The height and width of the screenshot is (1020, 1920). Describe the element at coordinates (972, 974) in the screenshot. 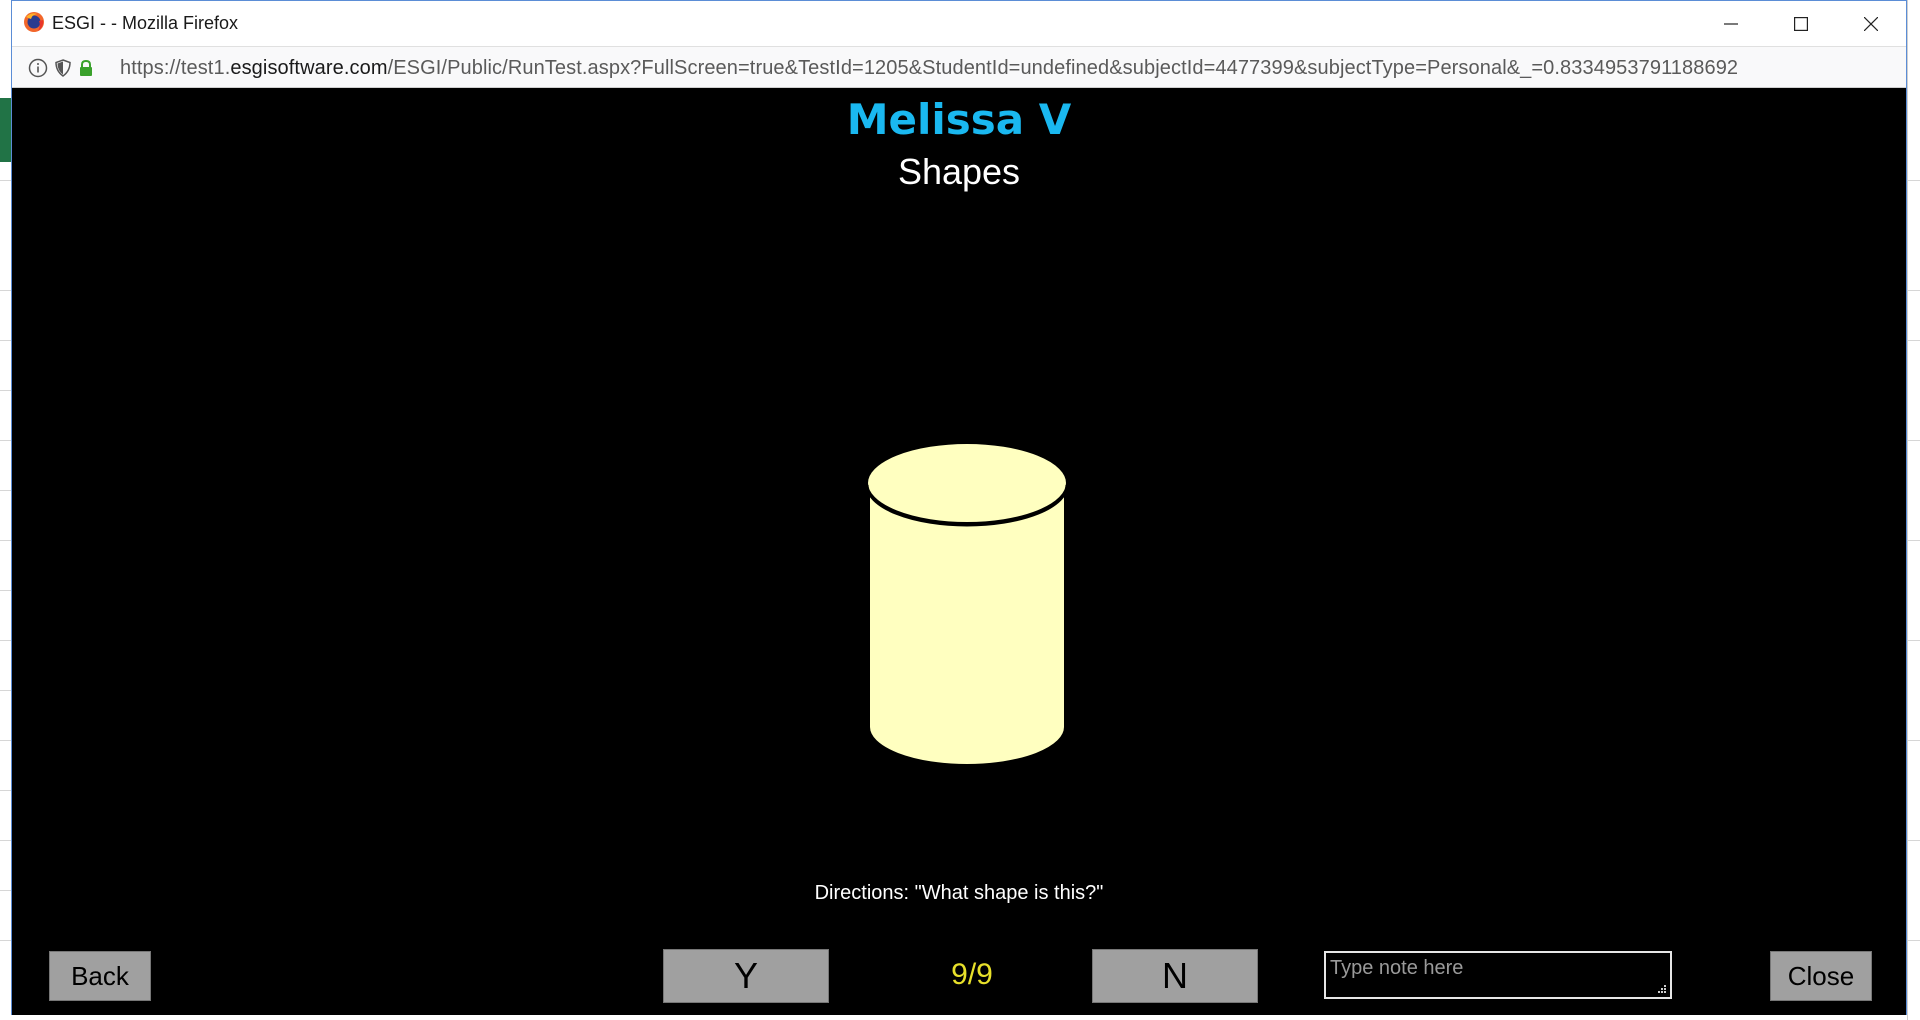

I see `question-progress: 9/9` at that location.